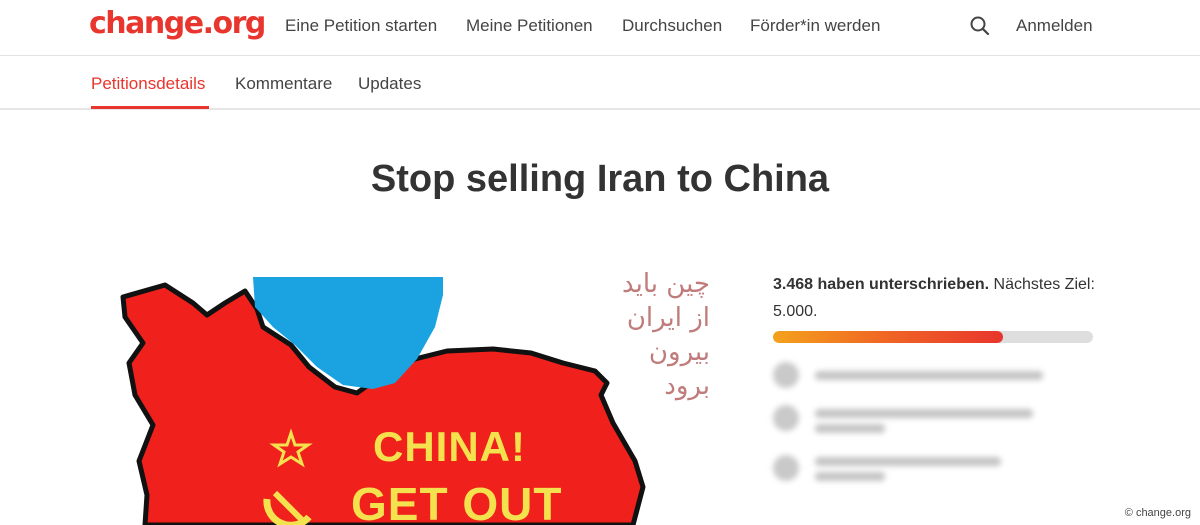  I want to click on image-text-get-out: GET OUT, so click(457, 501).